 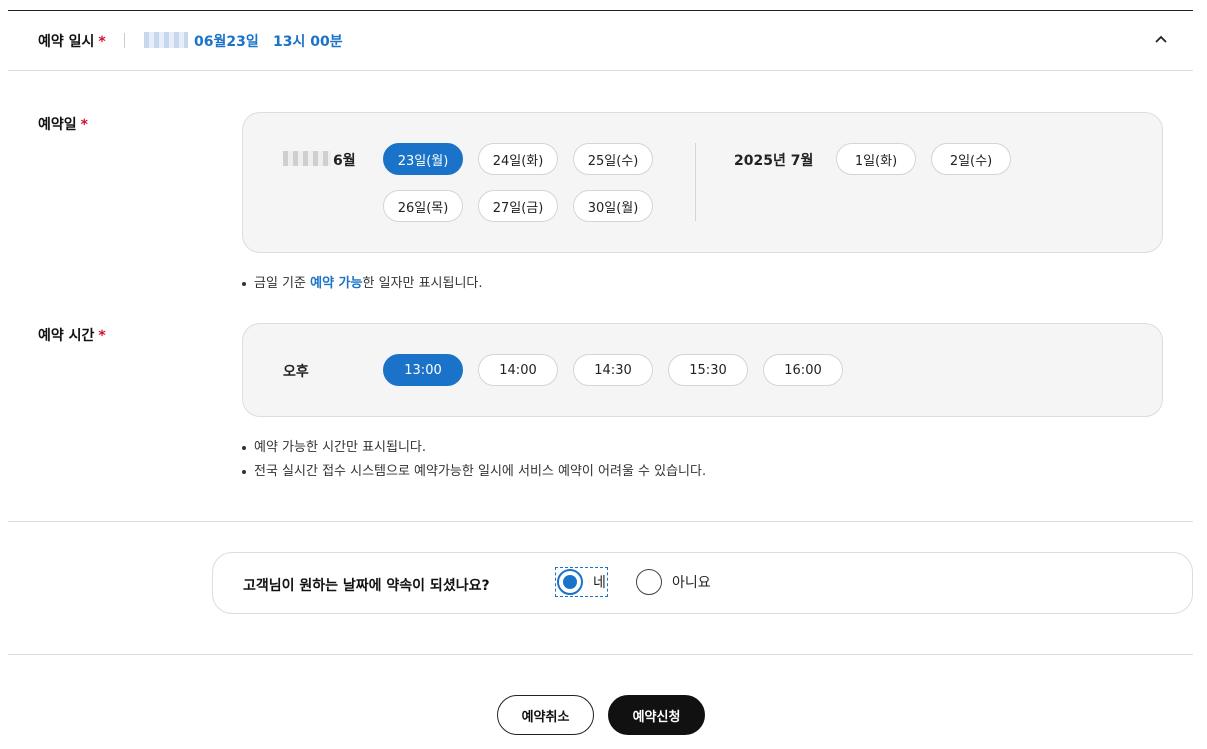 I want to click on date-note: 금일 기준 예약 가능한 일자만 표시됩니다., so click(x=362, y=281).